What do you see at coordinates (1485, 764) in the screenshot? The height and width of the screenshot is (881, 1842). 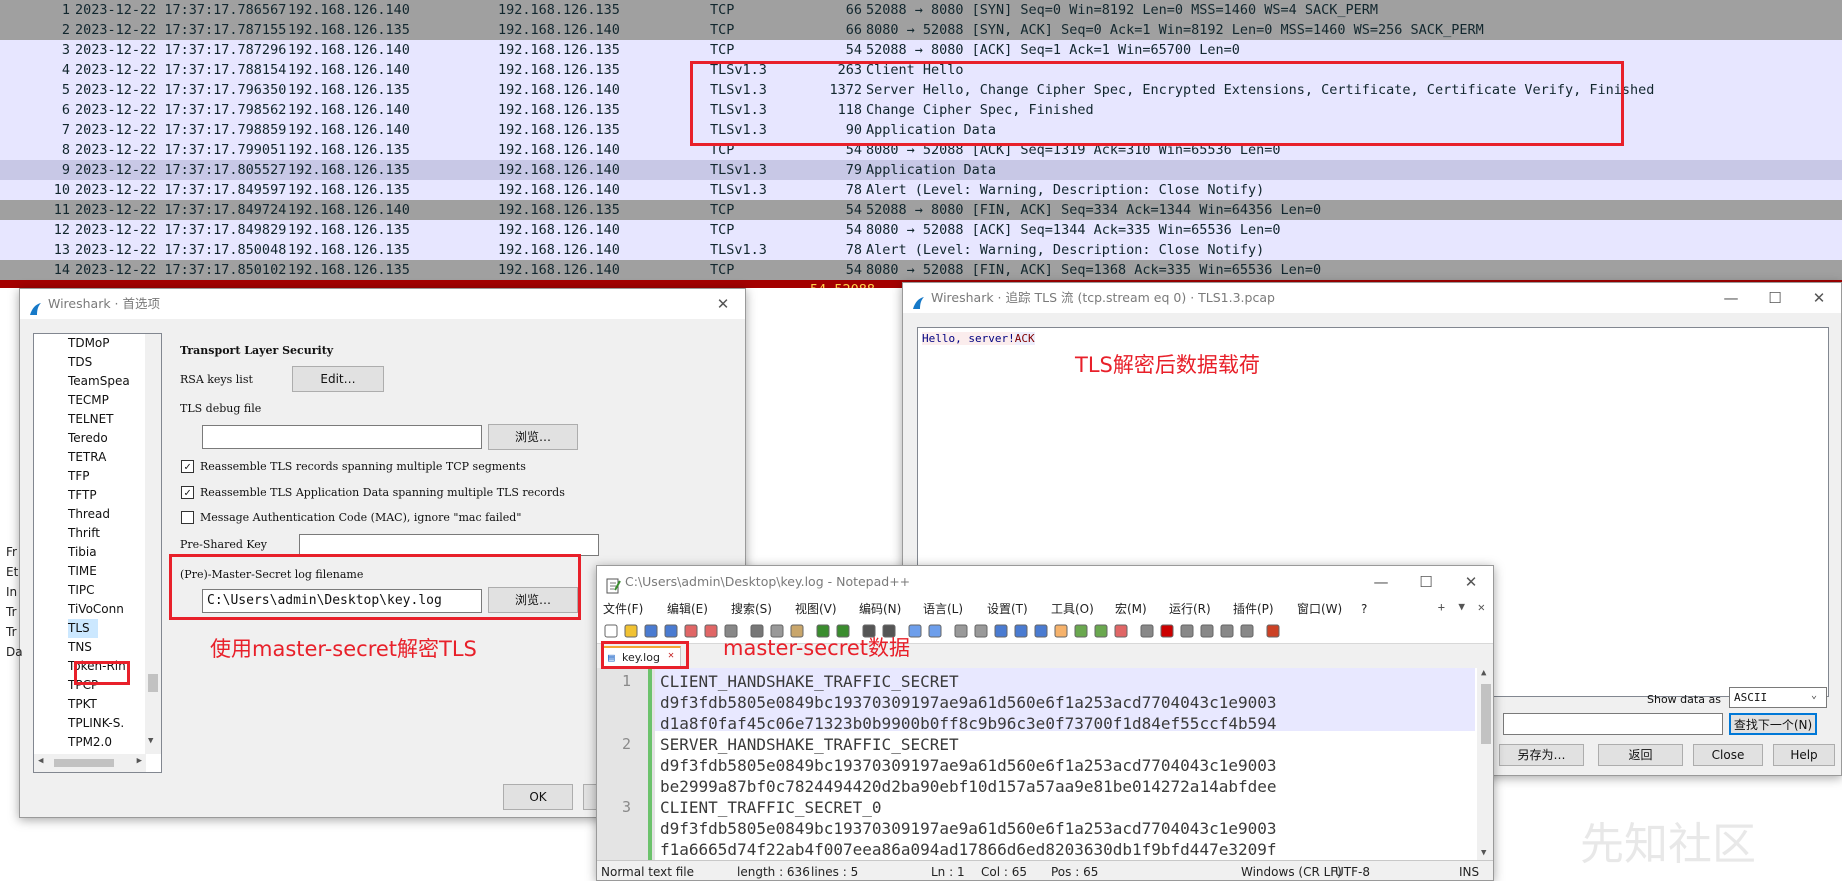 I see `editor-vertical-scrollbar: ▲ ▼` at bounding box center [1485, 764].